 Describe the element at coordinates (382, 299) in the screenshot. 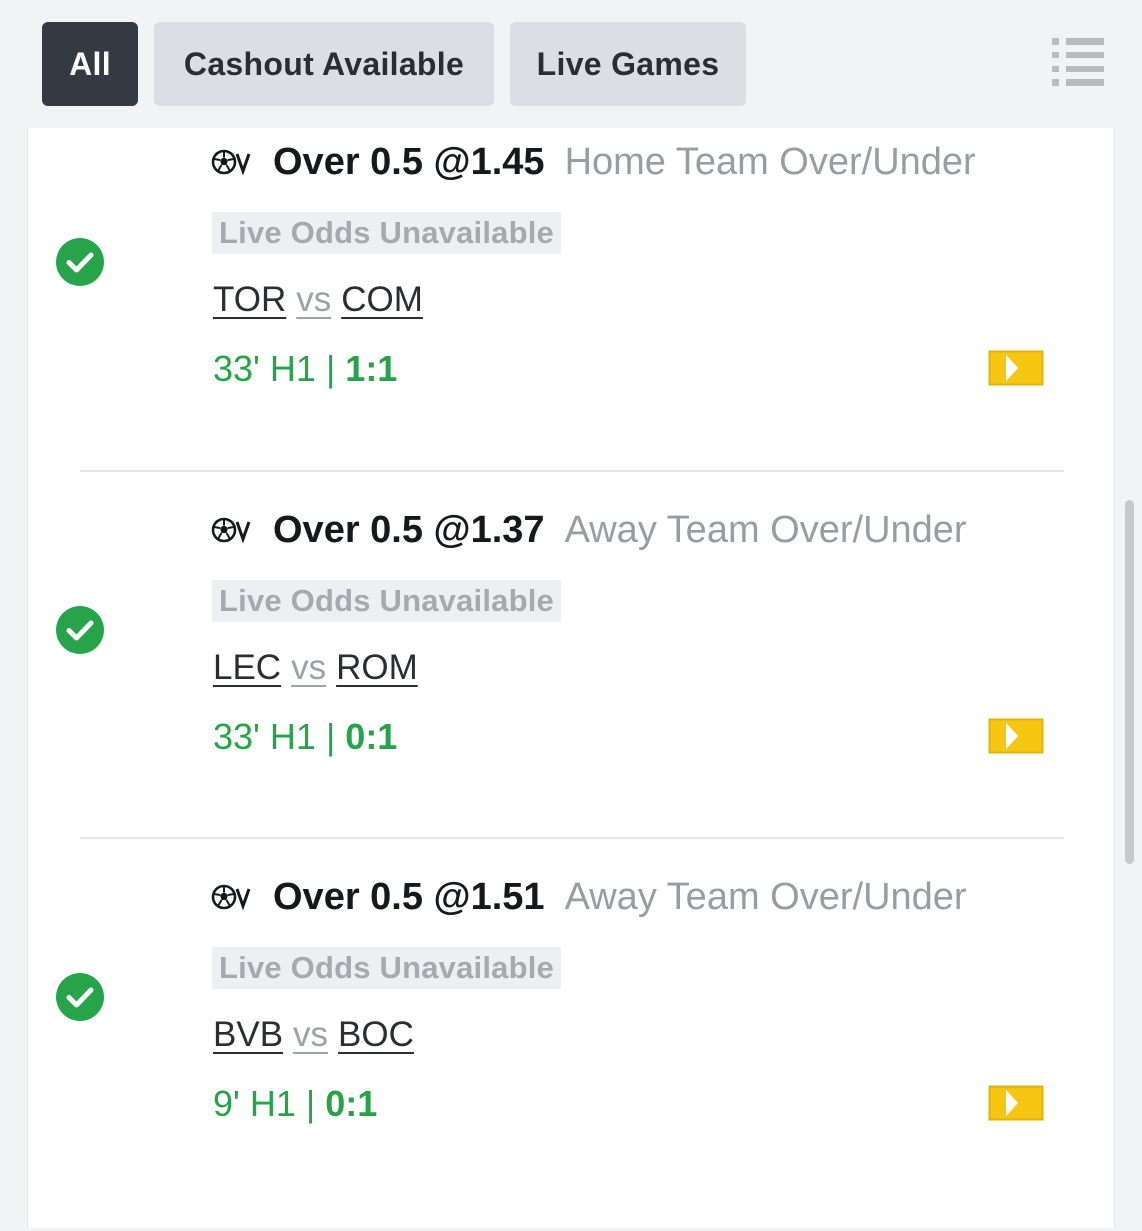

I see `away-team: COM` at that location.